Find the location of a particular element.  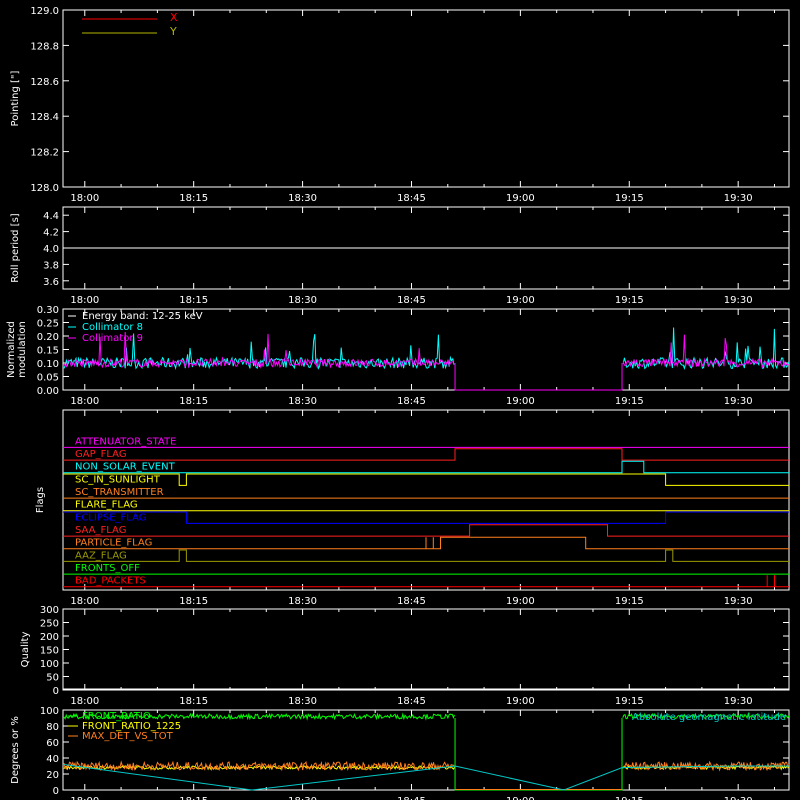

flag-label-saa_flag: SAA_FLAG is located at coordinates (100, 530).